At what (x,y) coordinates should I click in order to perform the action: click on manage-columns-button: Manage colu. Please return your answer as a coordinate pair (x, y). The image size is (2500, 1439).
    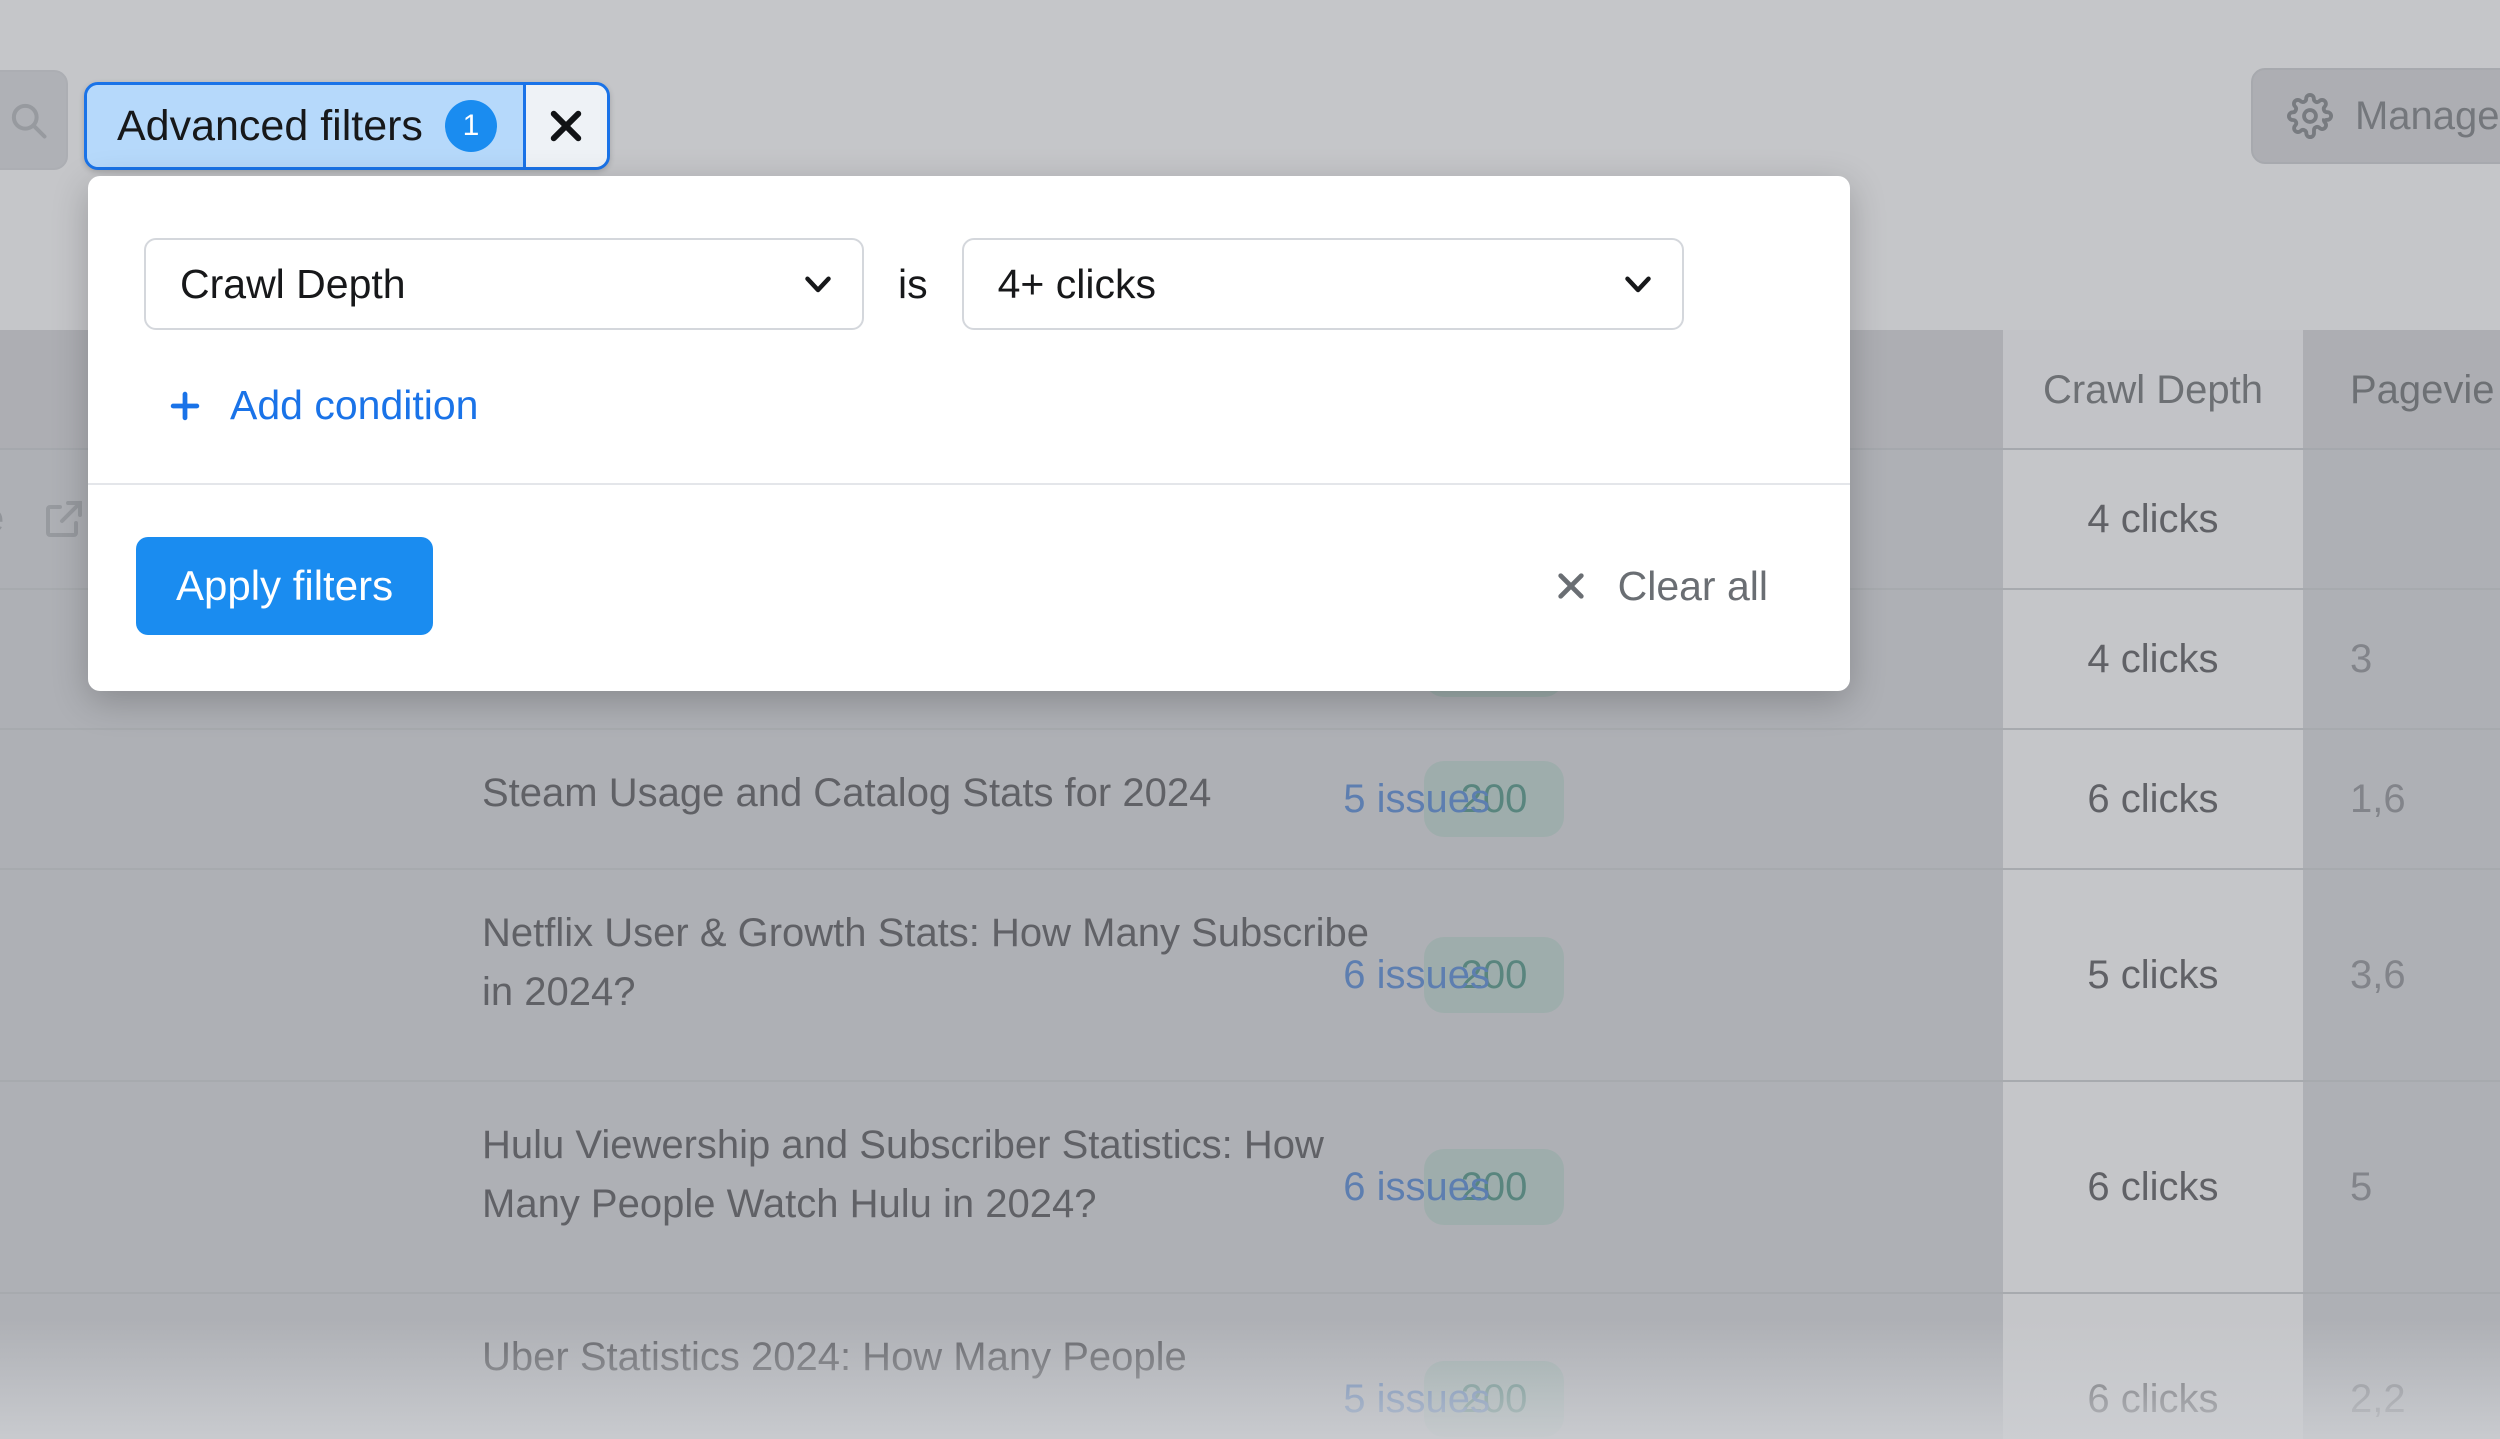
    Looking at the image, I should click on (2375, 116).